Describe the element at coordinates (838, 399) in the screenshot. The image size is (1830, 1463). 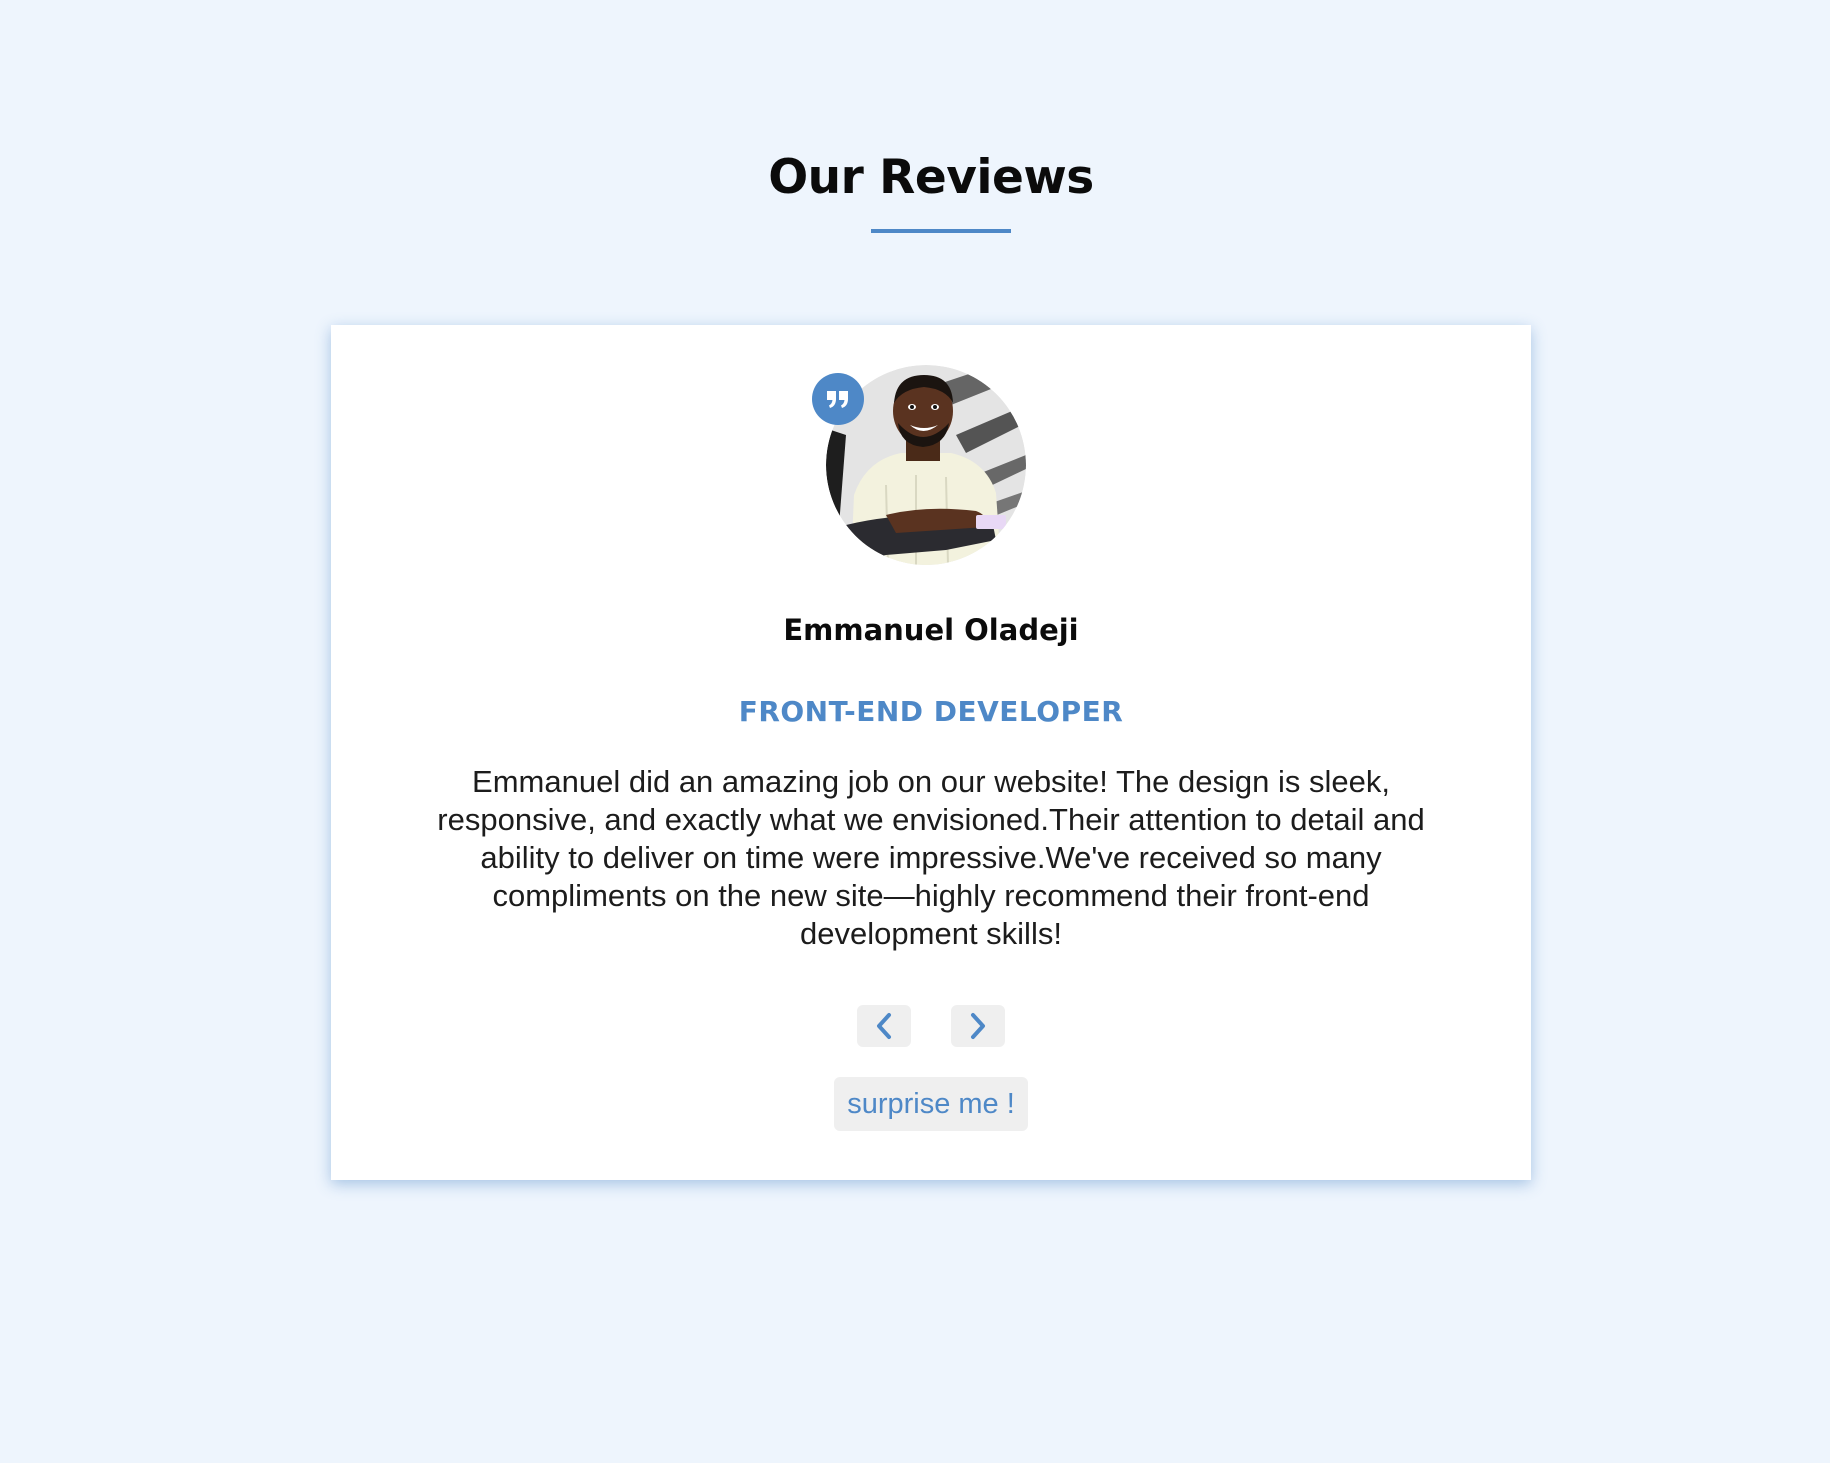
I see `quote-icon` at that location.